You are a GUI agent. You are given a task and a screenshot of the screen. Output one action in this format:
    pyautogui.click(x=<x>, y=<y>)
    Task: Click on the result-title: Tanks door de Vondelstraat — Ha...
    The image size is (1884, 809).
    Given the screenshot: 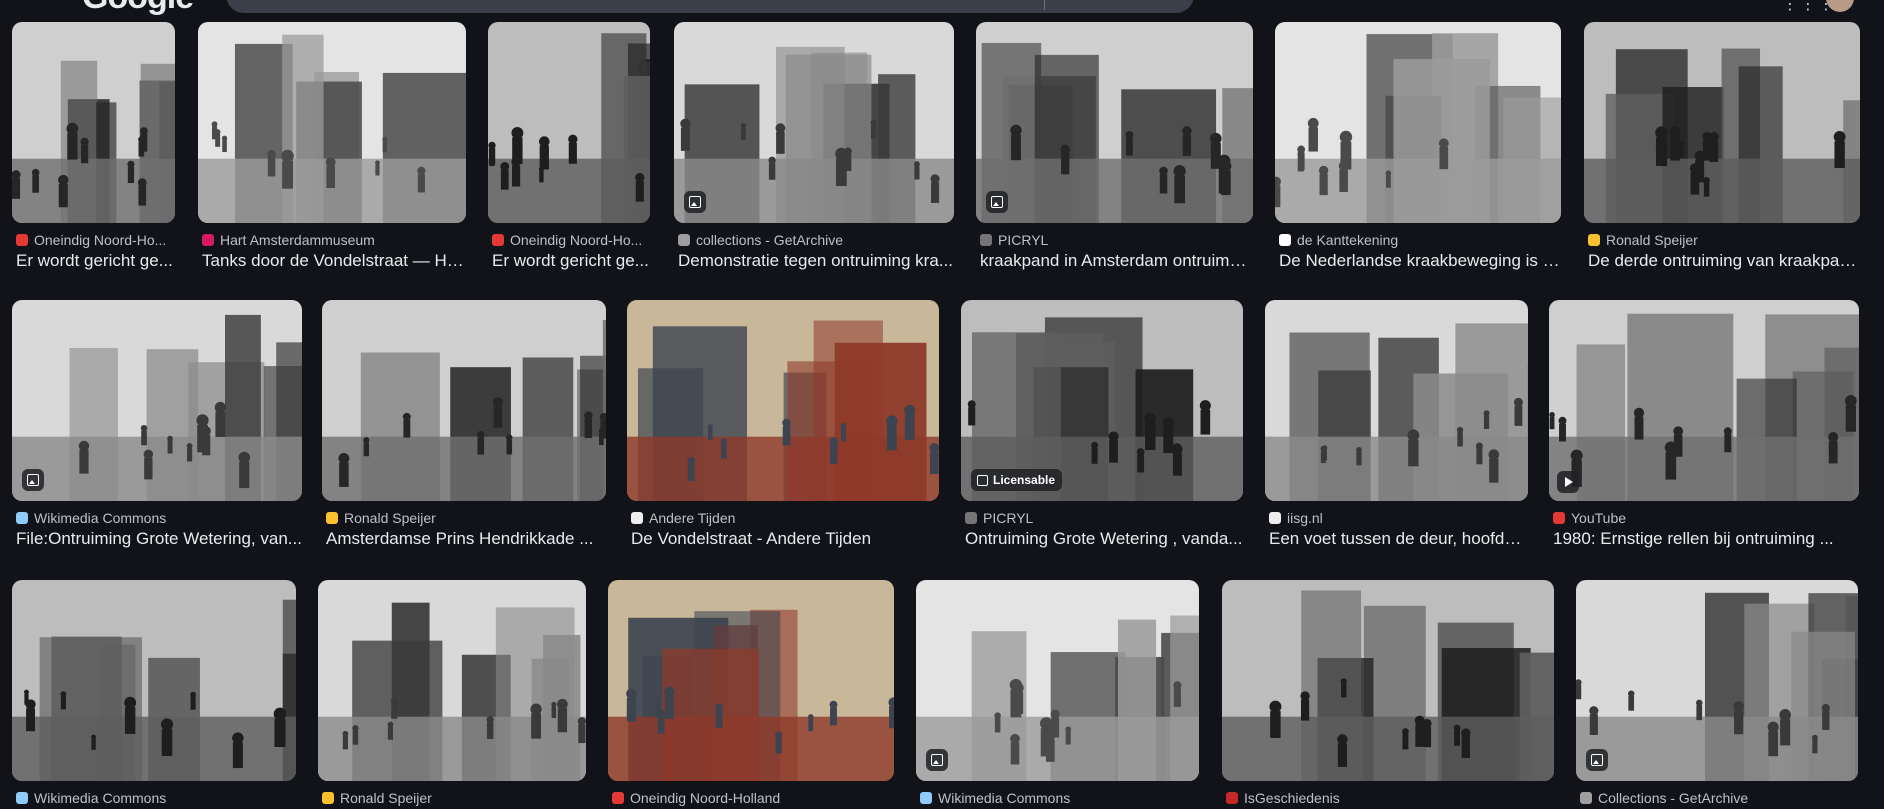 What is the action you would take?
    pyautogui.click(x=334, y=261)
    